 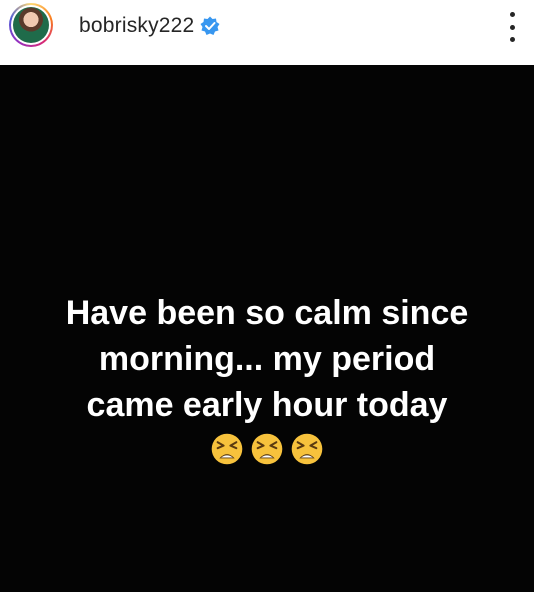 What do you see at coordinates (210, 25) in the screenshot?
I see `verified-badge-icon` at bounding box center [210, 25].